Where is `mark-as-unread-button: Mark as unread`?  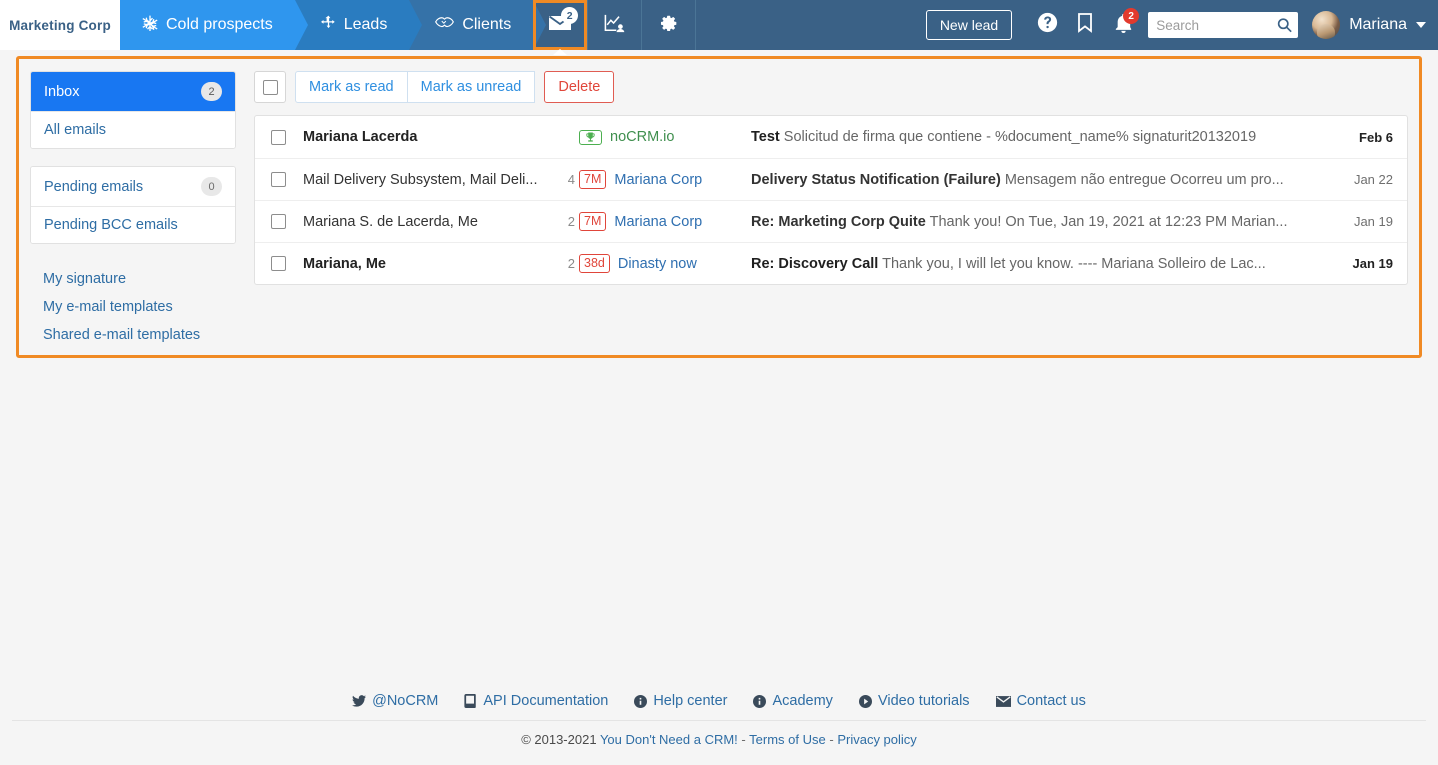
mark-as-unread-button: Mark as unread is located at coordinates (471, 87).